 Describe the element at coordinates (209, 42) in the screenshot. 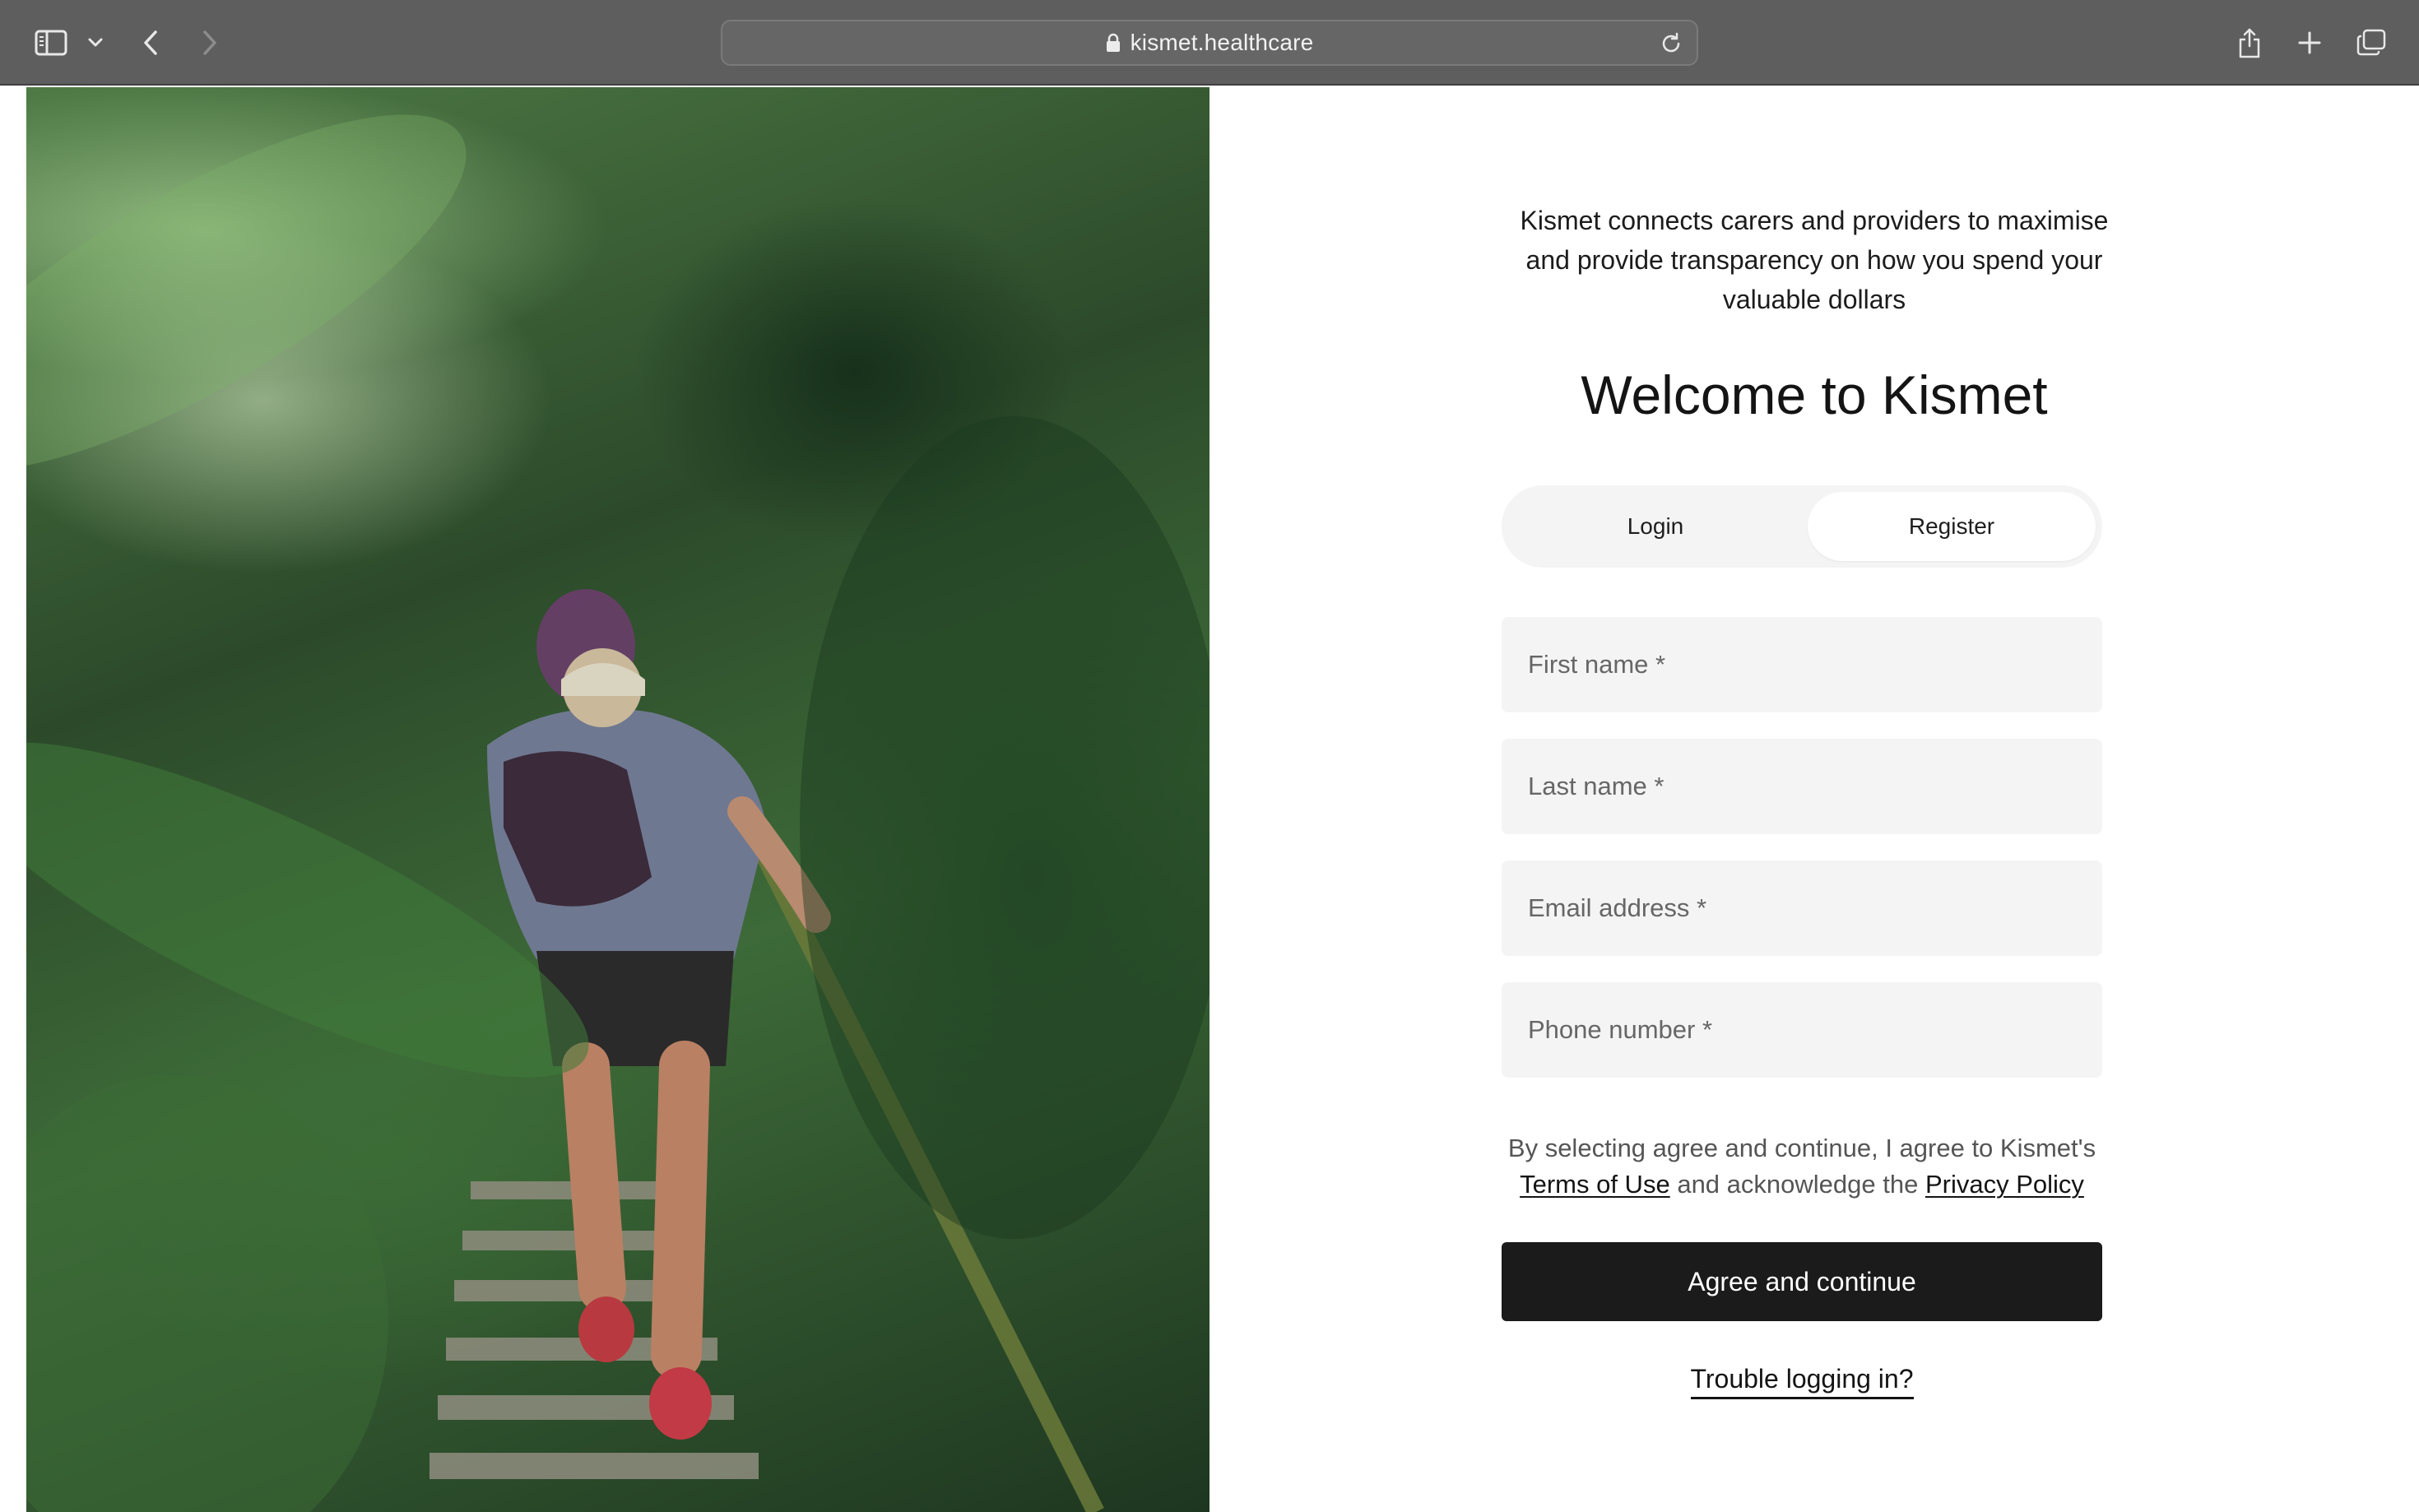

I see `chevron-right-icon` at that location.